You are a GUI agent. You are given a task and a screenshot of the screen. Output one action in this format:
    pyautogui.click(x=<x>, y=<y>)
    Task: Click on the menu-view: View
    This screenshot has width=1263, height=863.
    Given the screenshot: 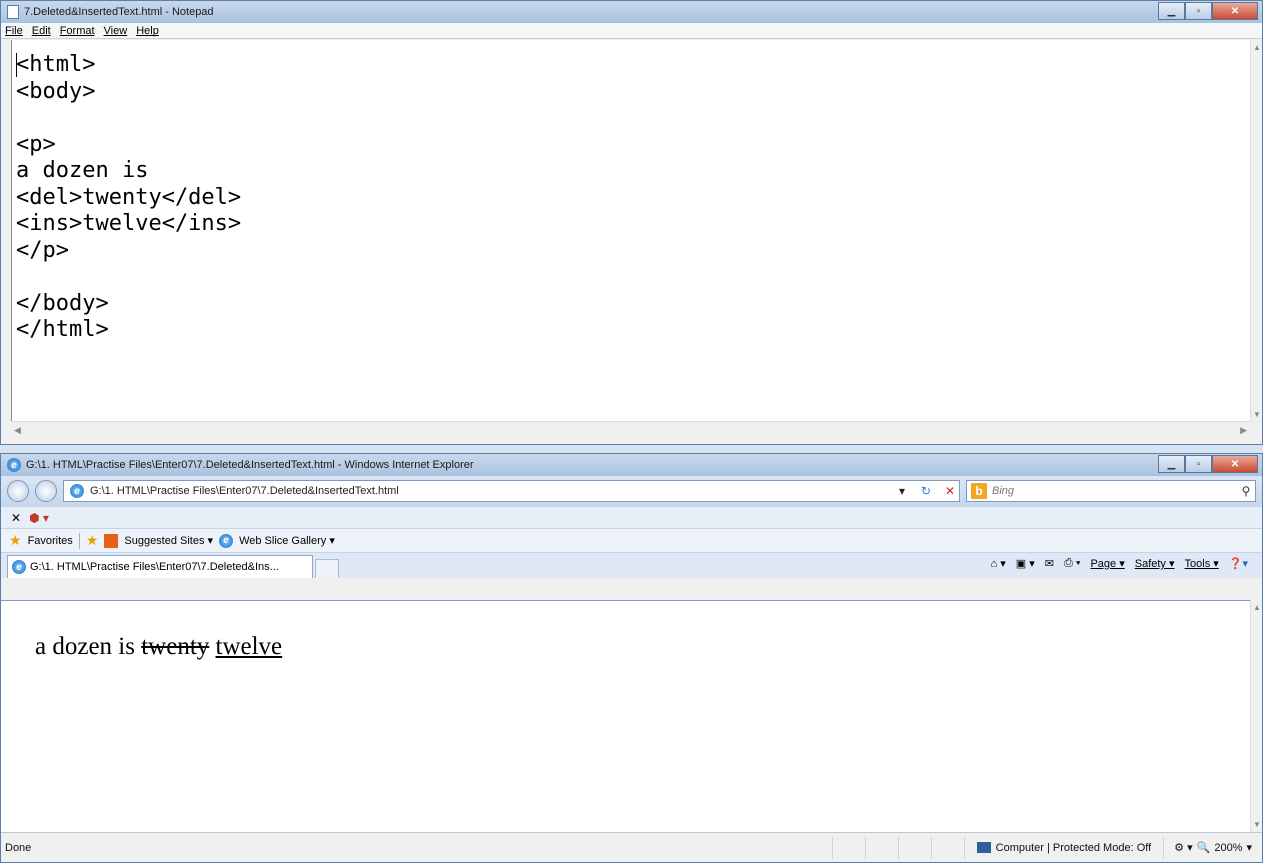 What is the action you would take?
    pyautogui.click(x=116, y=31)
    